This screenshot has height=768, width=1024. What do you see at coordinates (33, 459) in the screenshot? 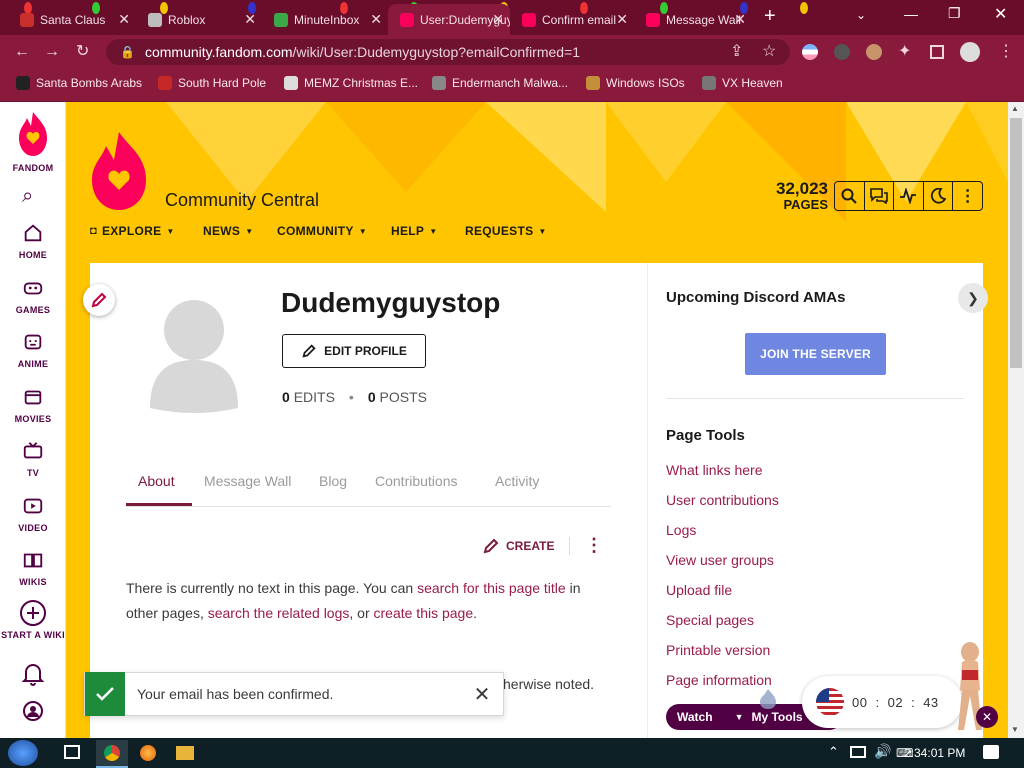
I see `rail-item-tv: TV` at bounding box center [33, 459].